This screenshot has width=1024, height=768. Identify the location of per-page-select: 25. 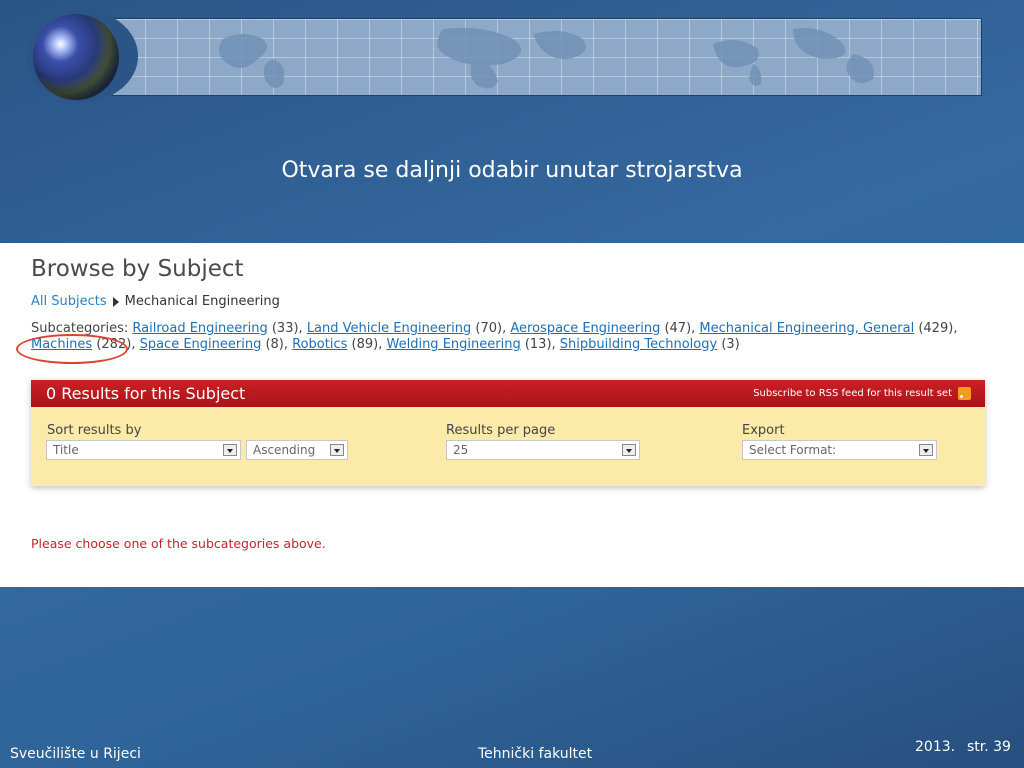
(543, 450).